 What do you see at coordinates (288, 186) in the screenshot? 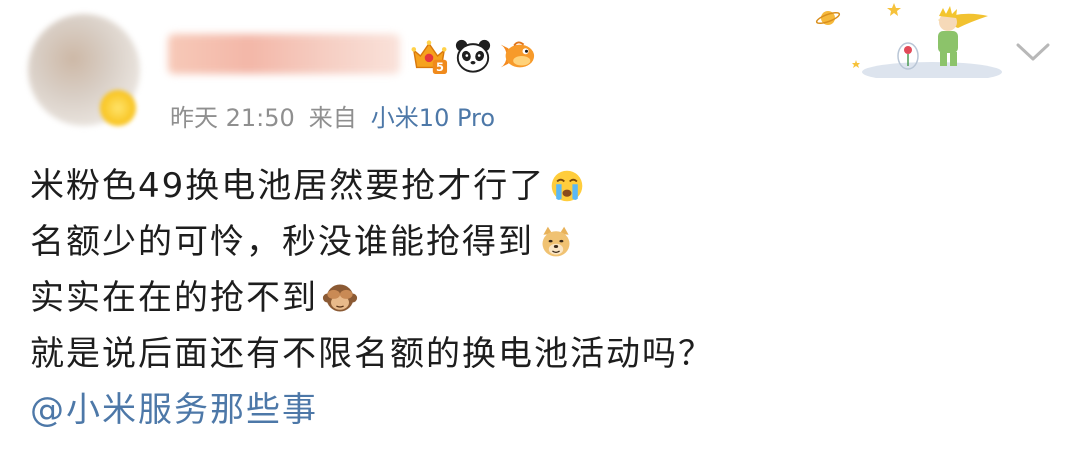
I see `post-line-text: 米粉色49换电池居然要抢才行了` at bounding box center [288, 186].